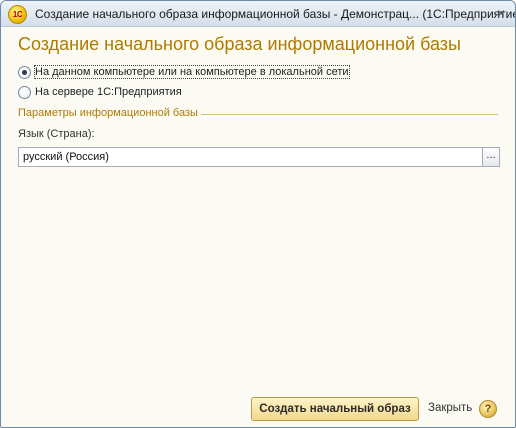 Image resolution: width=516 pixels, height=428 pixels. Describe the element at coordinates (24, 72) in the screenshot. I see `radio-checked-icon` at that location.